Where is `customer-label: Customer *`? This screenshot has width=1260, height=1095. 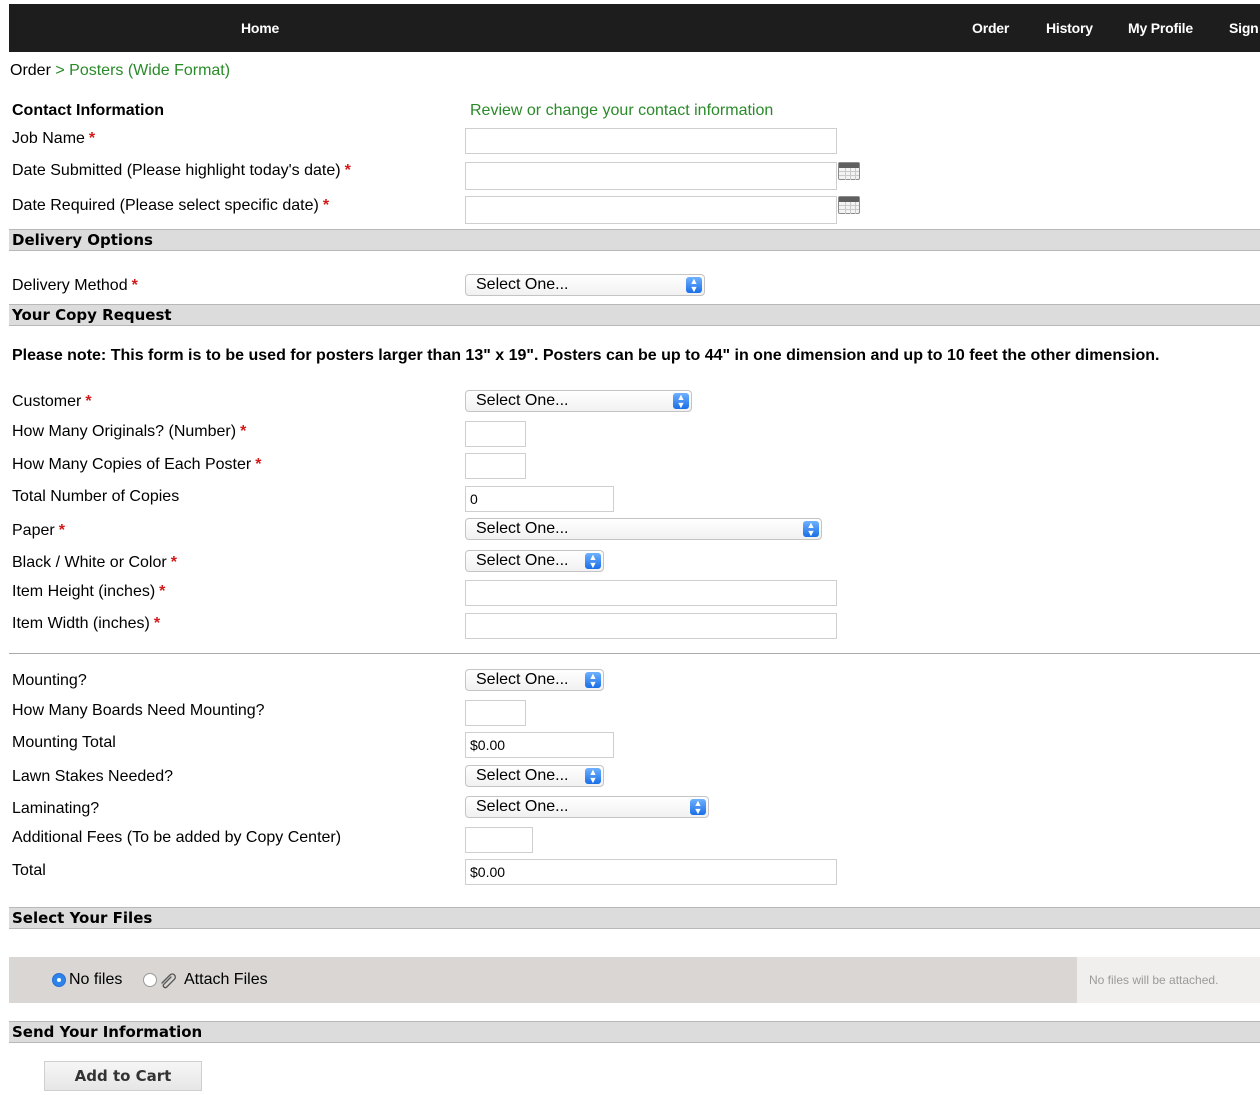 customer-label: Customer * is located at coordinates (52, 401).